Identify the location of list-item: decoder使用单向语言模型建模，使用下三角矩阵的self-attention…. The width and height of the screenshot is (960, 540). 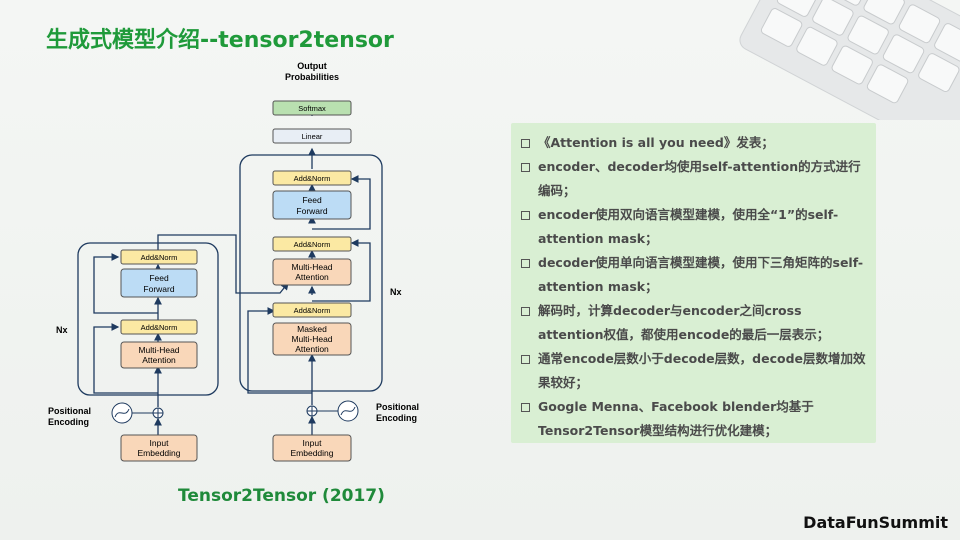
(693, 275).